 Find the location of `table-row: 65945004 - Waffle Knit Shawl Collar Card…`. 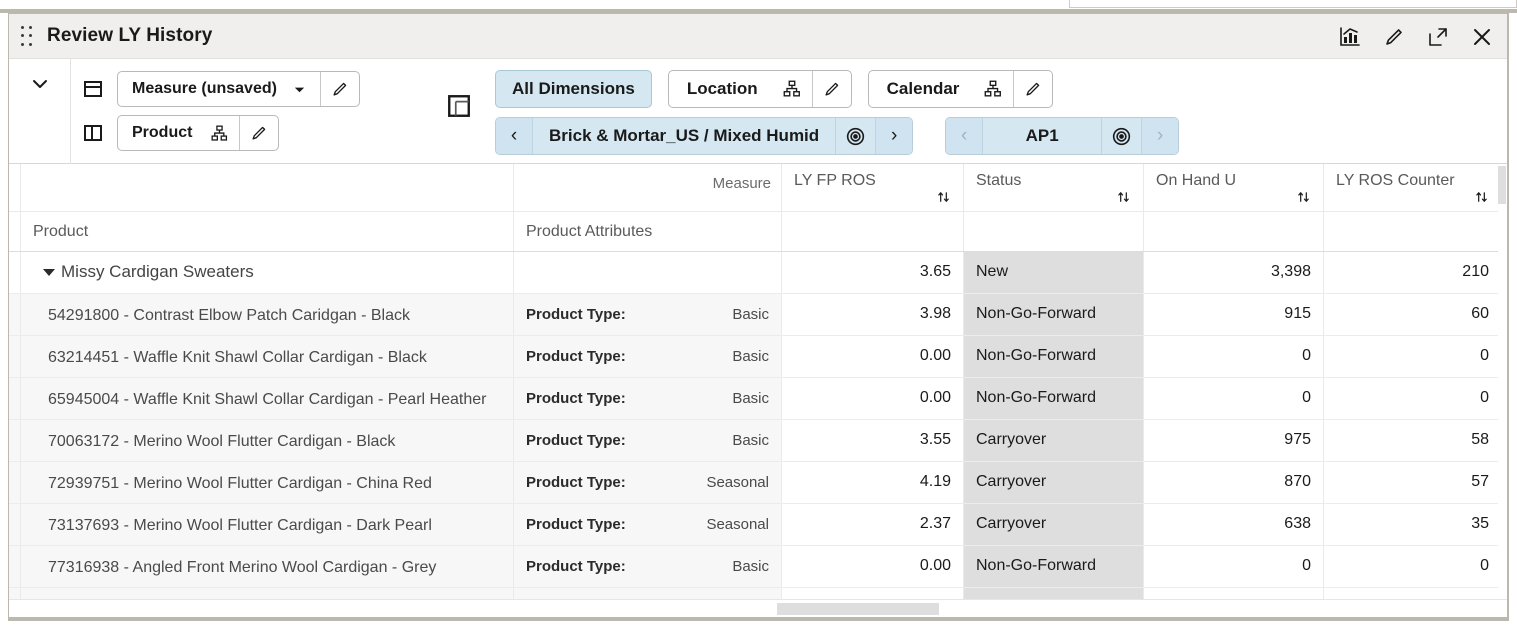

table-row: 65945004 - Waffle Knit Shawl Collar Card… is located at coordinates (758, 399).